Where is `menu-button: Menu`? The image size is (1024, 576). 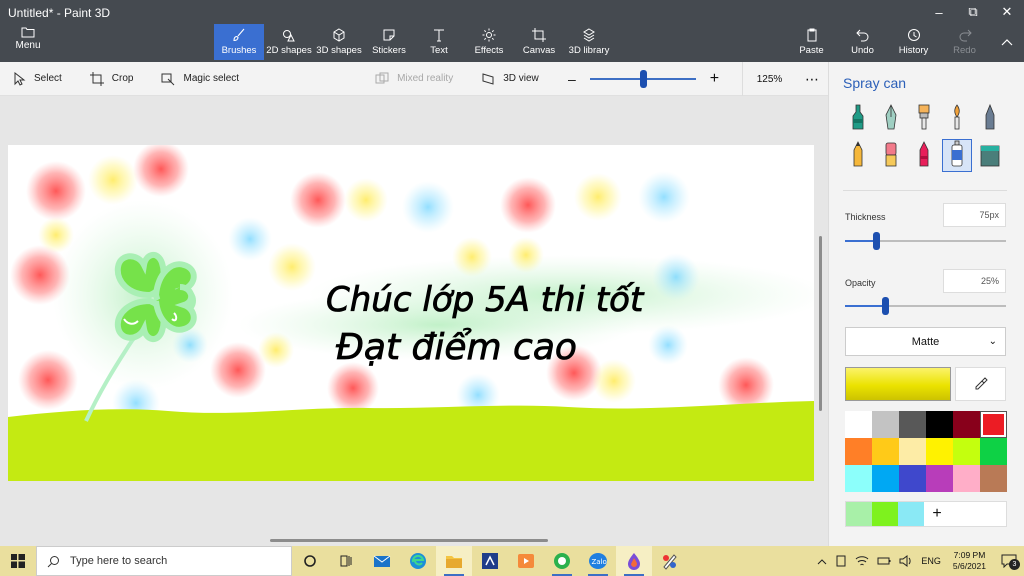
menu-button: Menu is located at coordinates (28, 42).